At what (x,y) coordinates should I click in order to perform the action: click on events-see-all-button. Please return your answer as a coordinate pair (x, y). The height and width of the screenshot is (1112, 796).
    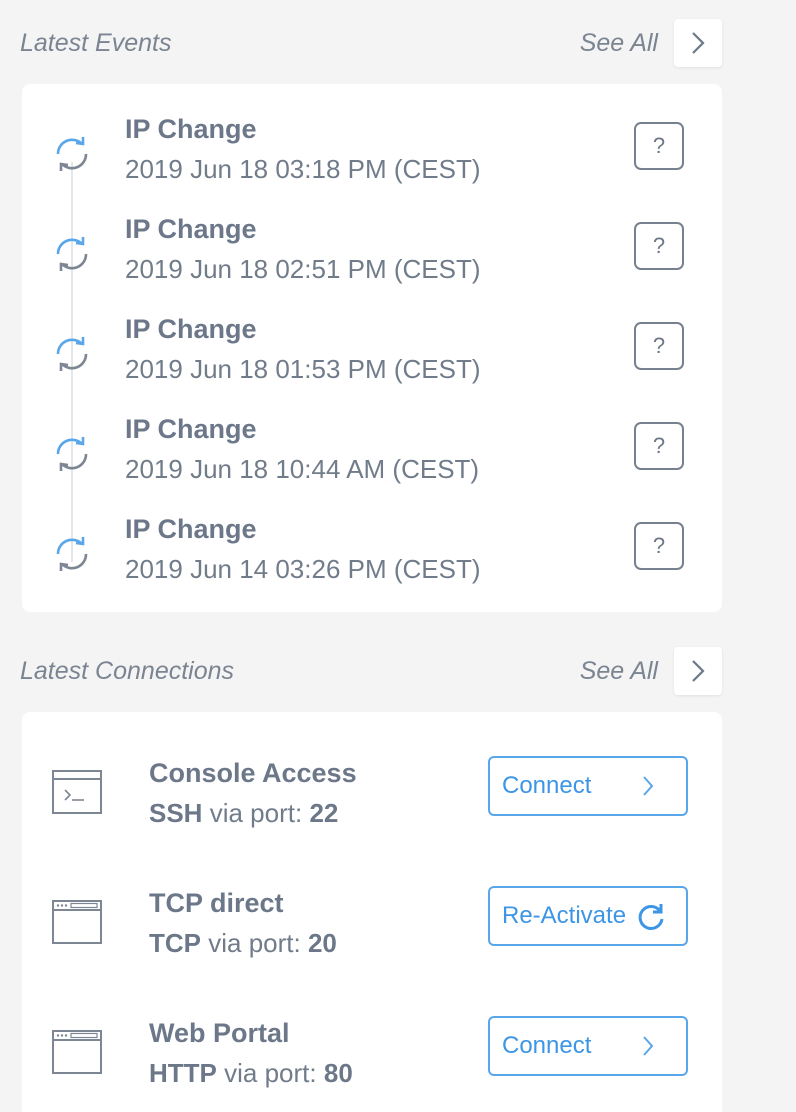
    Looking at the image, I should click on (698, 43).